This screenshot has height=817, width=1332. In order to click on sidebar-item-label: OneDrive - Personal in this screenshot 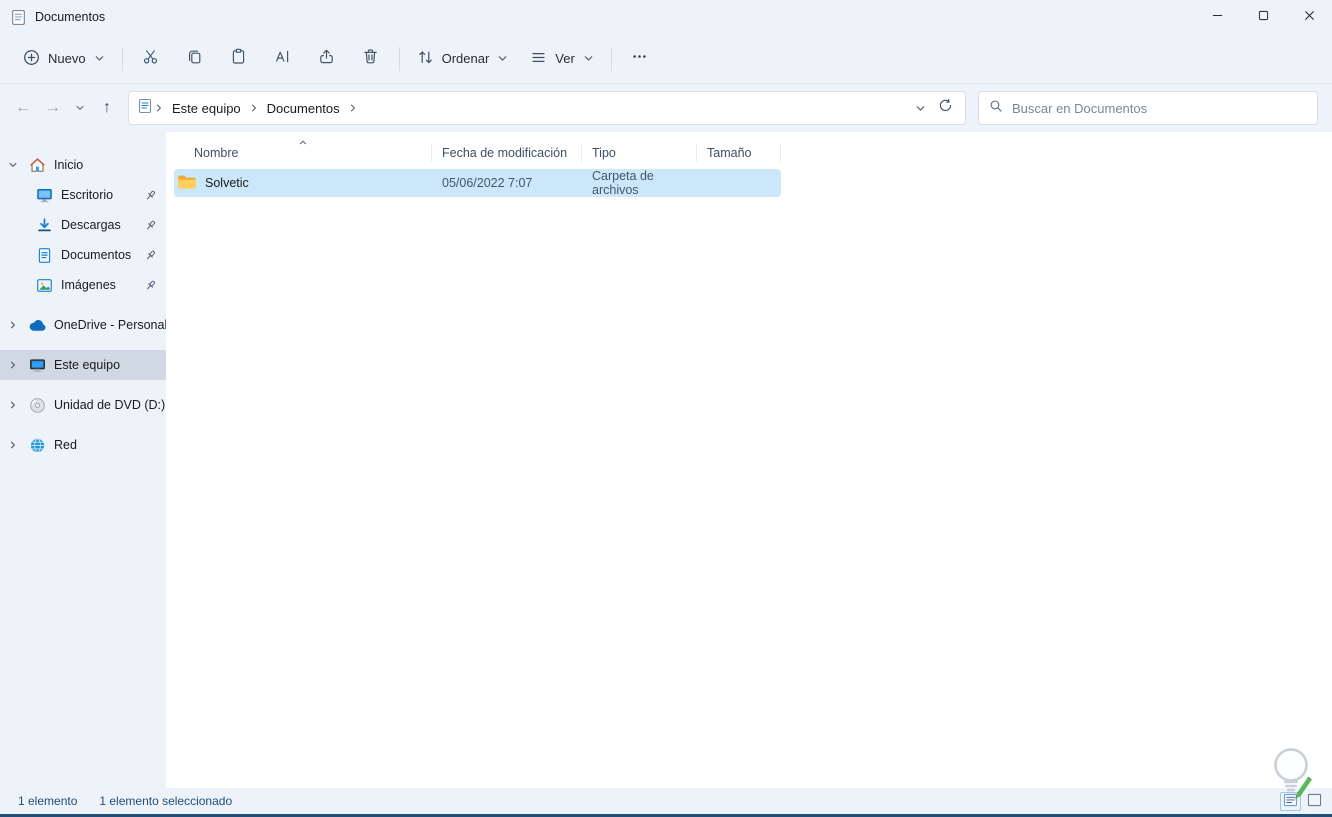, I will do `click(111, 325)`.